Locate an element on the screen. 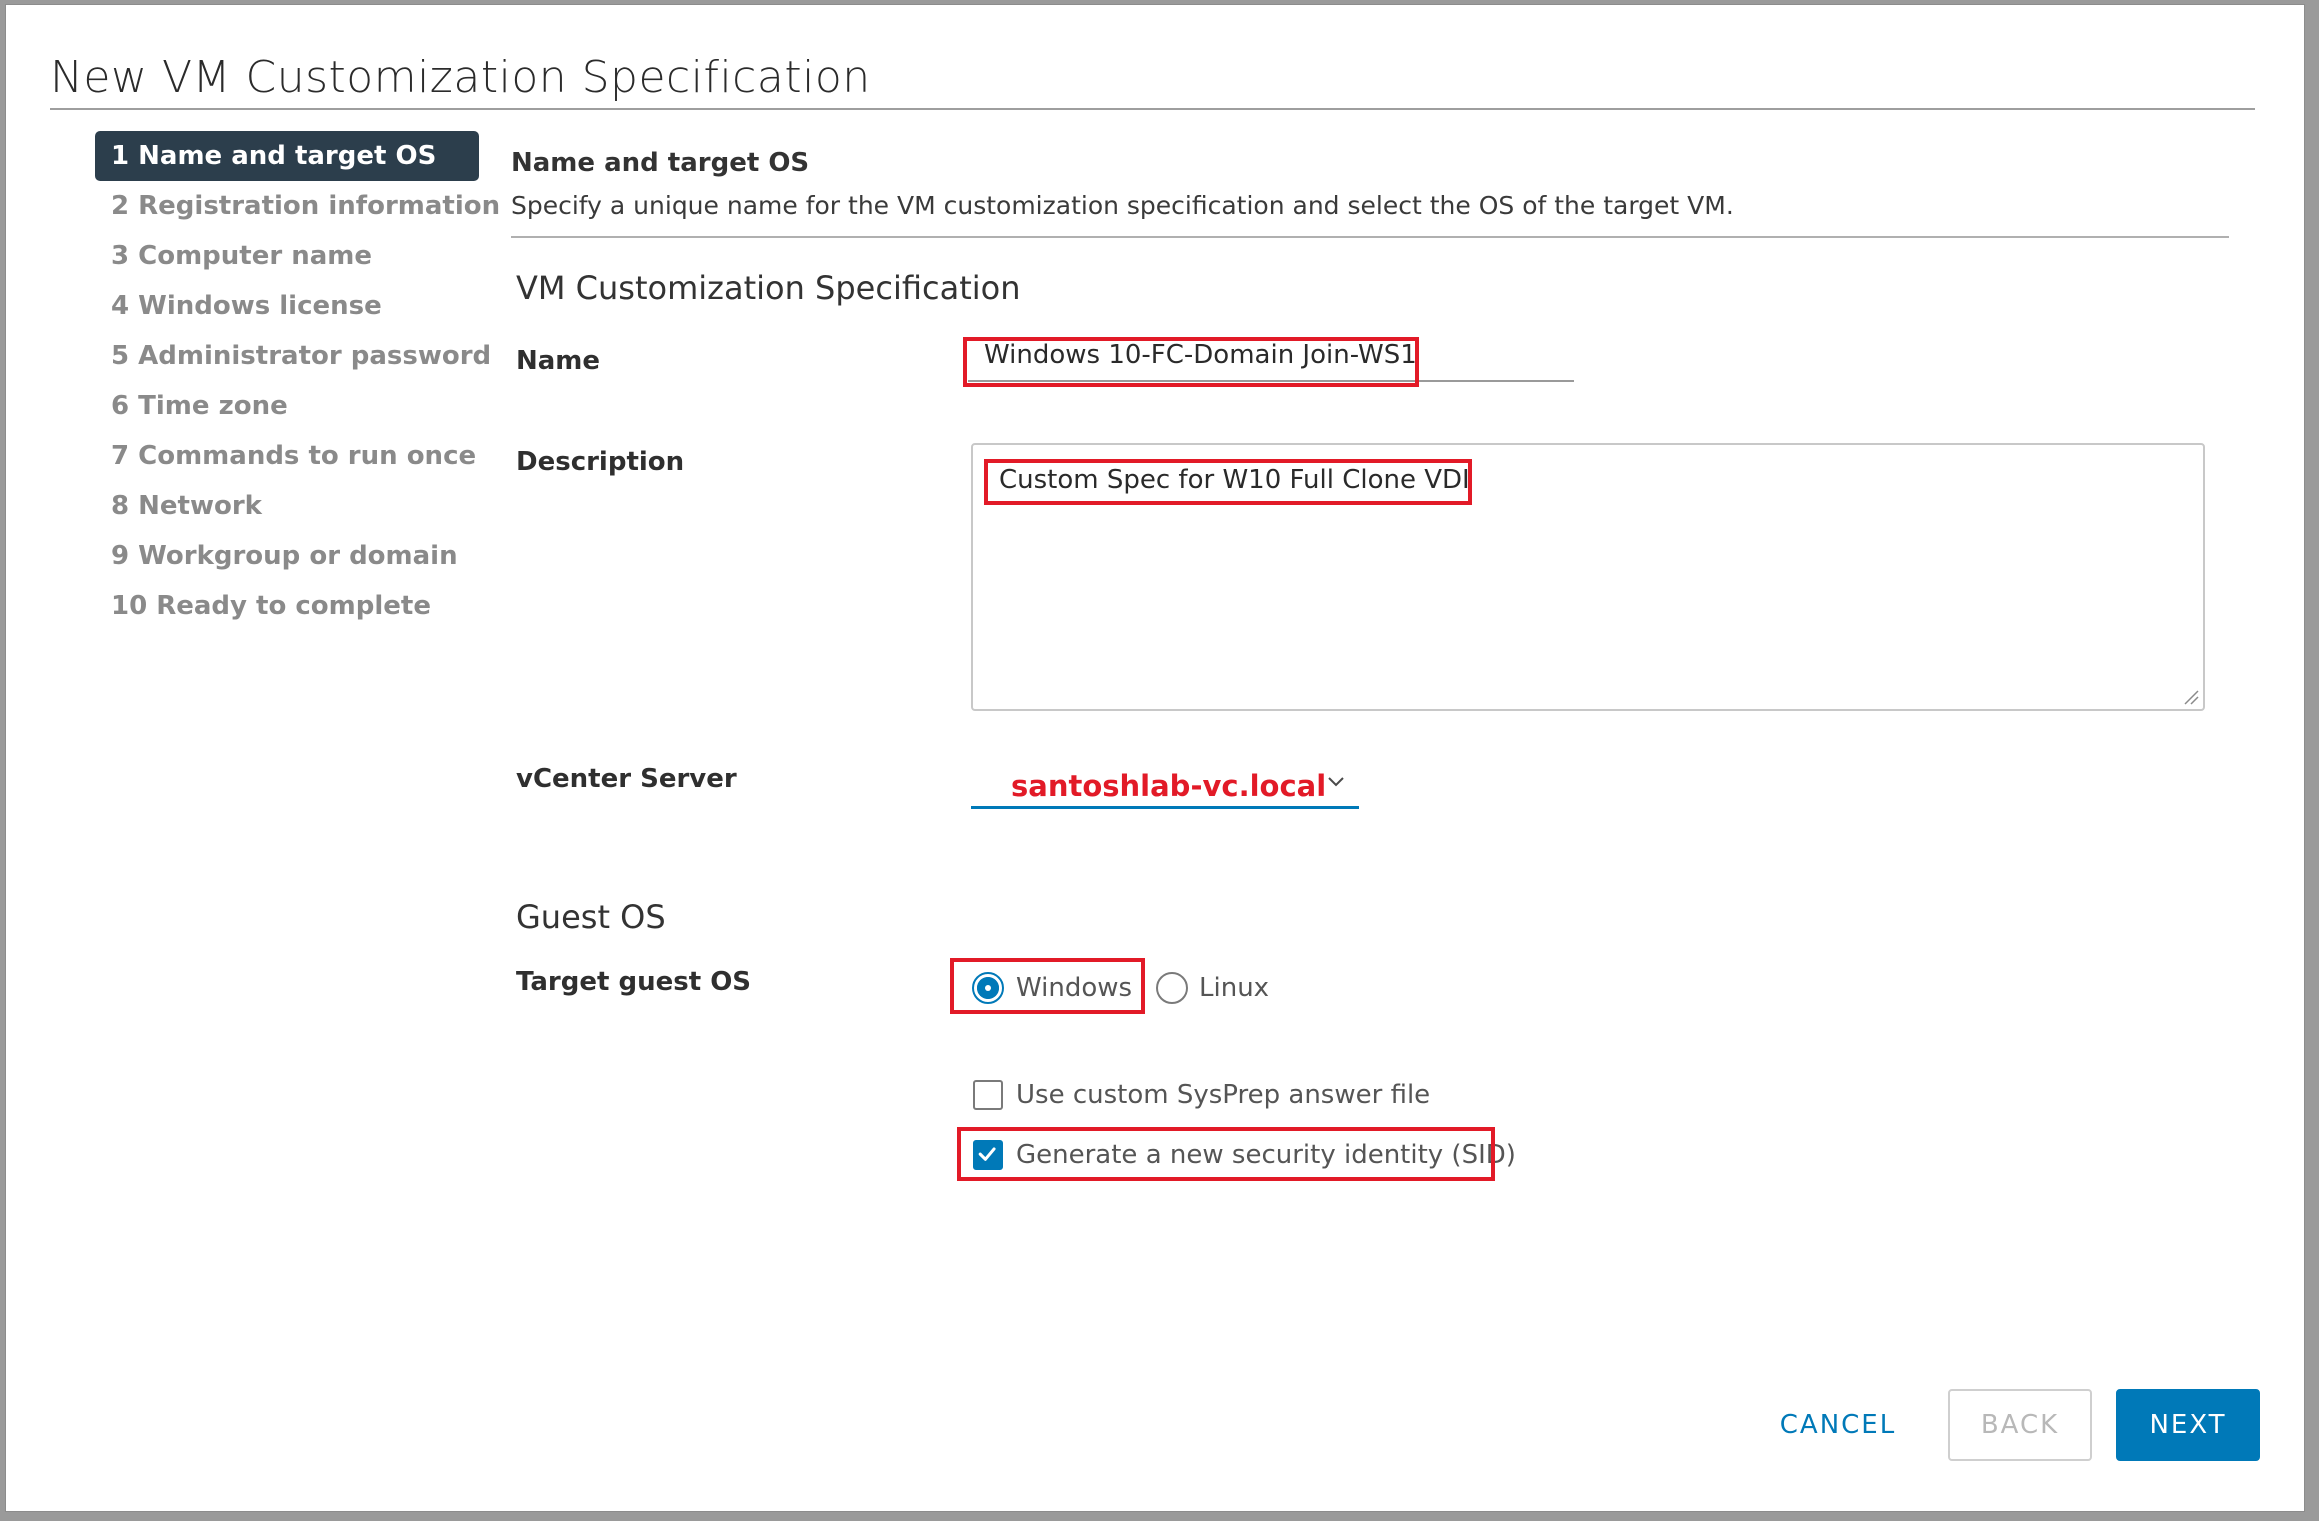  step-workgroup-domain: 9 Workgroup or domain is located at coordinates (287, 556).